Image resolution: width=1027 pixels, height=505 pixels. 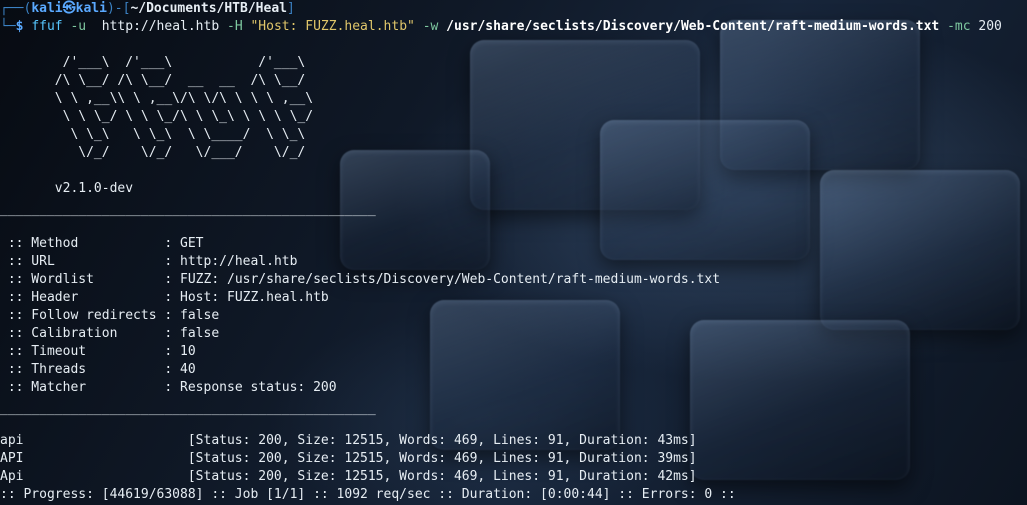 What do you see at coordinates (82, 315) in the screenshot?
I see `config-key: :: Follow redirects` at bounding box center [82, 315].